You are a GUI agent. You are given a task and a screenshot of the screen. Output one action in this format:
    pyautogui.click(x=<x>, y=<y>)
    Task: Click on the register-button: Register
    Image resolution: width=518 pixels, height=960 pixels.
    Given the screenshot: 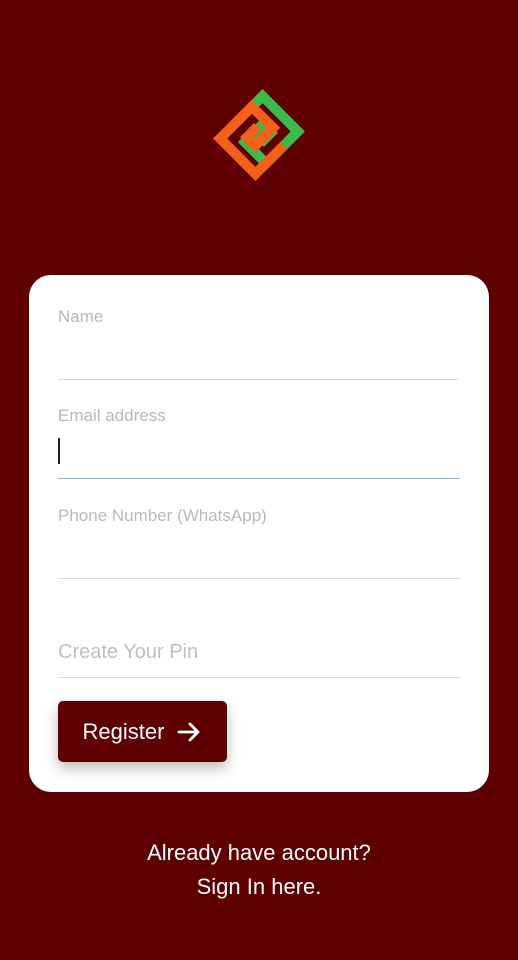 What is the action you would take?
    pyautogui.click(x=142, y=731)
    